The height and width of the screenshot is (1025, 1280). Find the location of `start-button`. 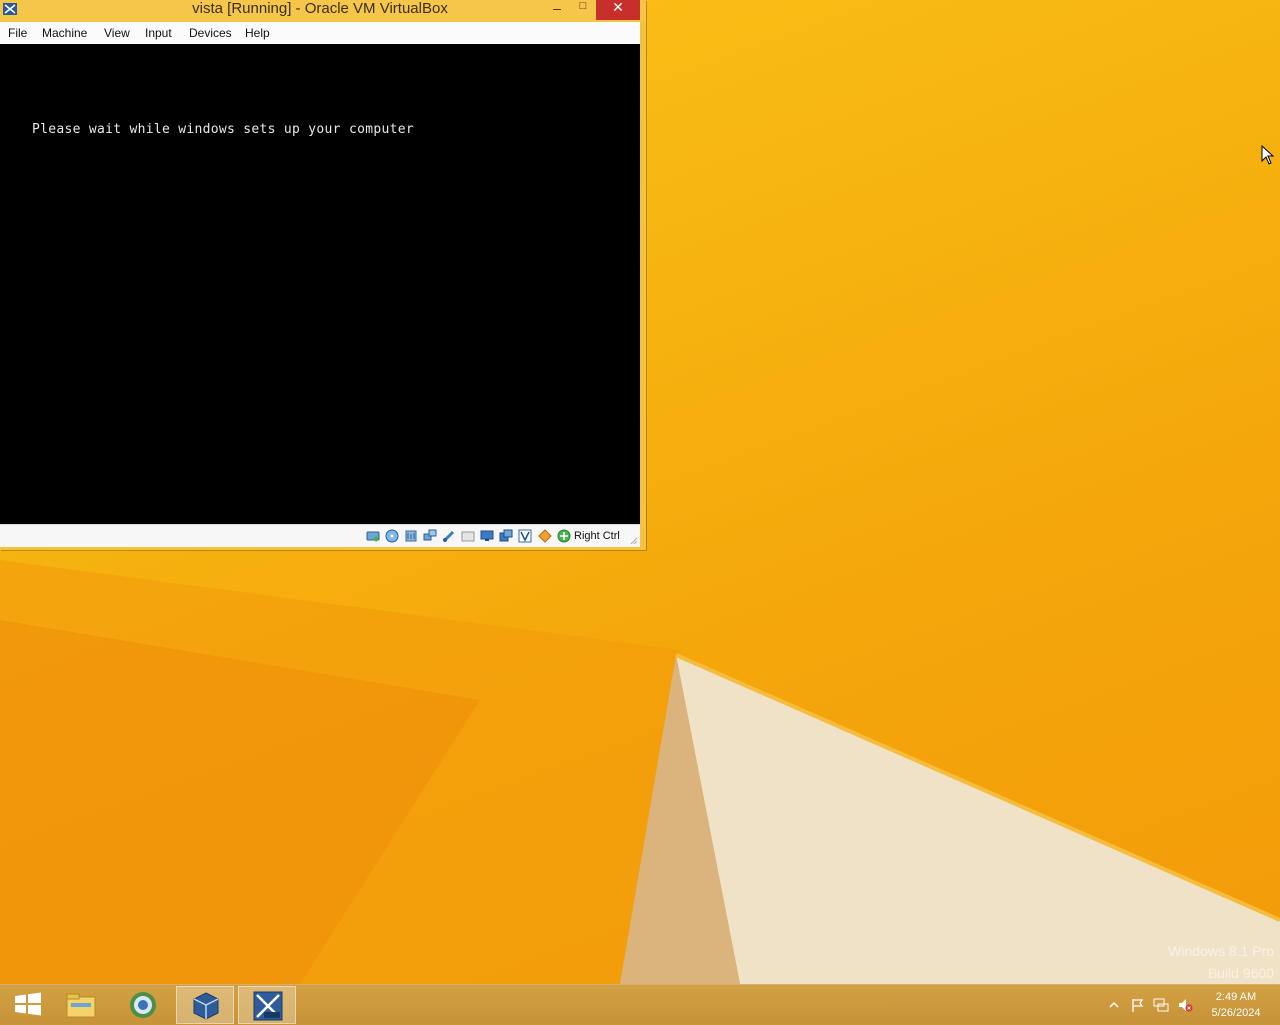

start-button is located at coordinates (29, 1005).